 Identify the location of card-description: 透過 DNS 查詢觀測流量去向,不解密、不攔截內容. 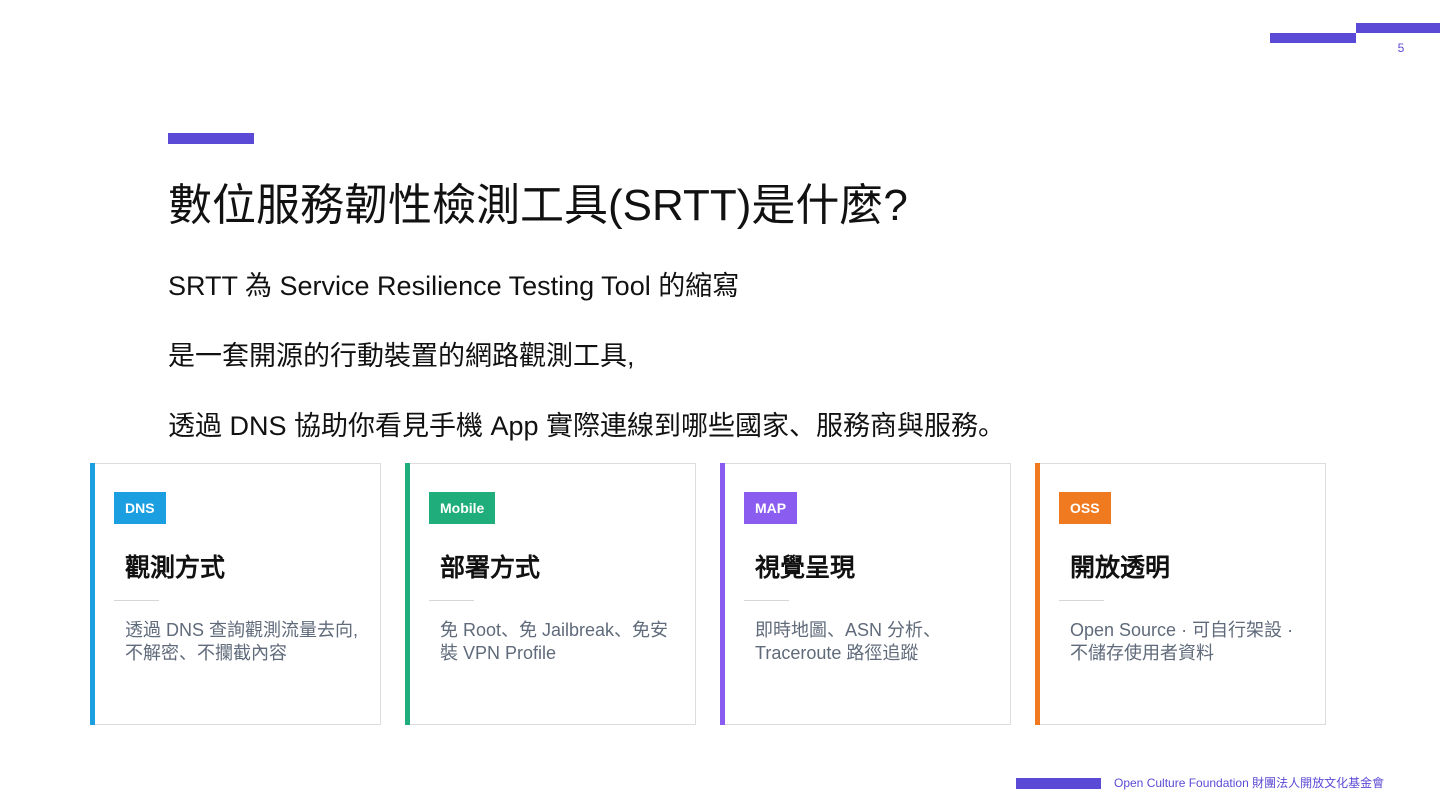
(242, 641).